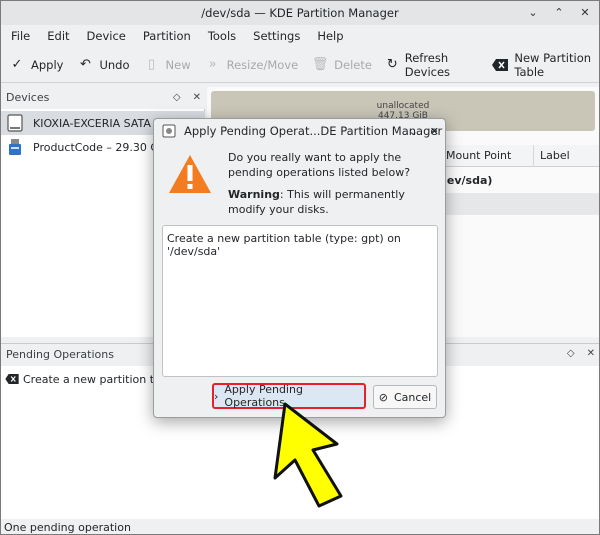  What do you see at coordinates (151, 64) in the screenshot?
I see `new-document-icon: ▯` at bounding box center [151, 64].